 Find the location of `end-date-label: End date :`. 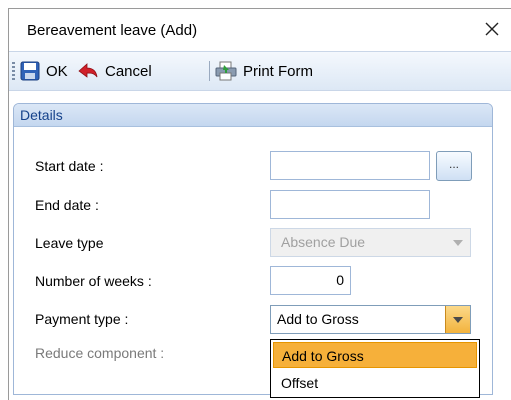

end-date-label: End date : is located at coordinates (67, 205).